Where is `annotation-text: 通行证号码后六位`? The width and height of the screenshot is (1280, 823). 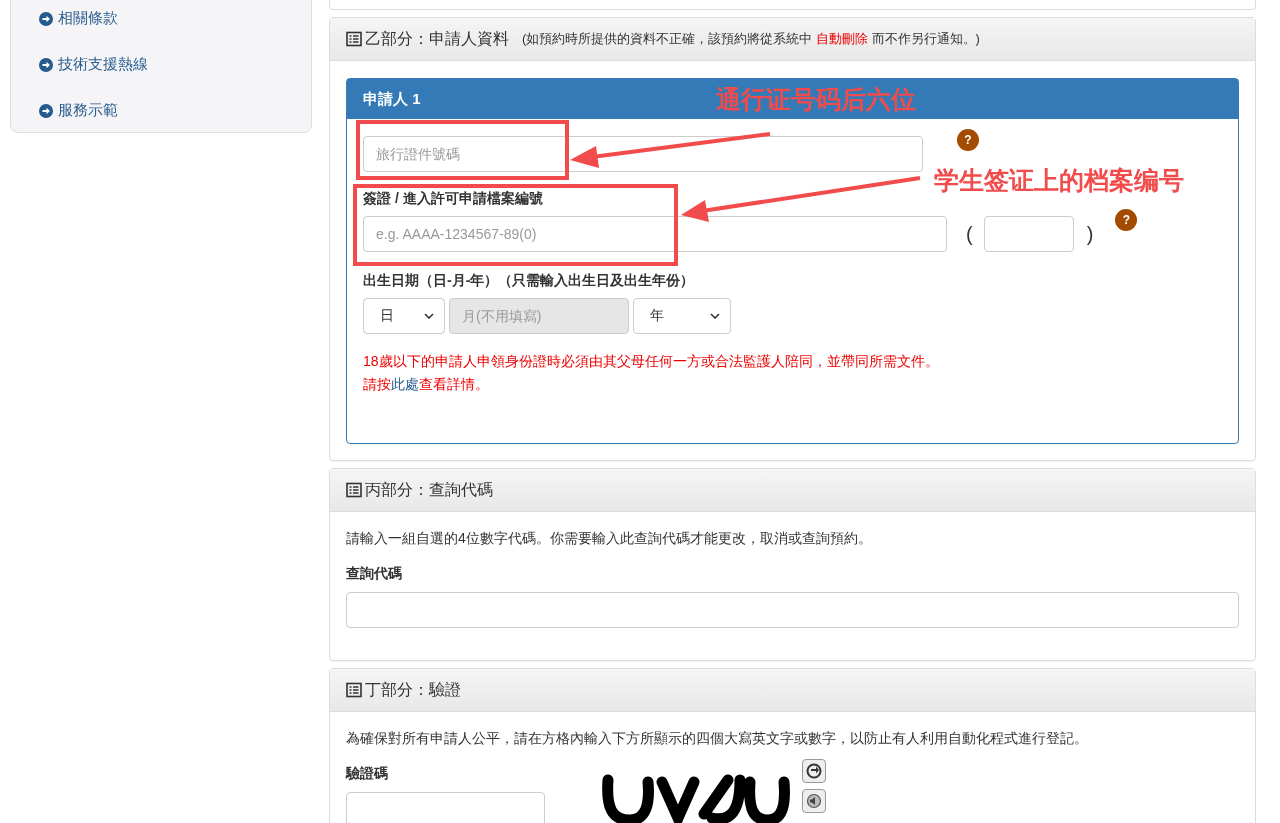 annotation-text: 通行证号码后六位 is located at coordinates (816, 99).